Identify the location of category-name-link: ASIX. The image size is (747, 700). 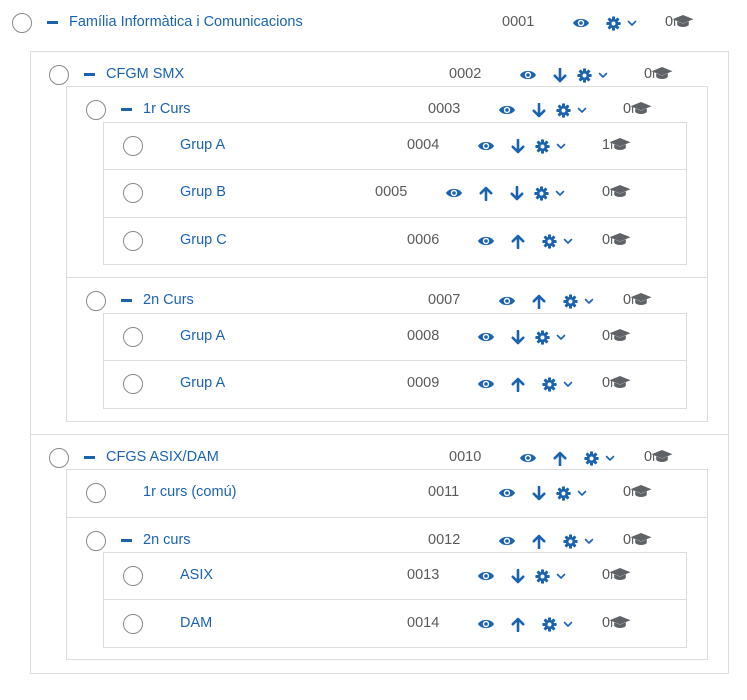
(196, 575).